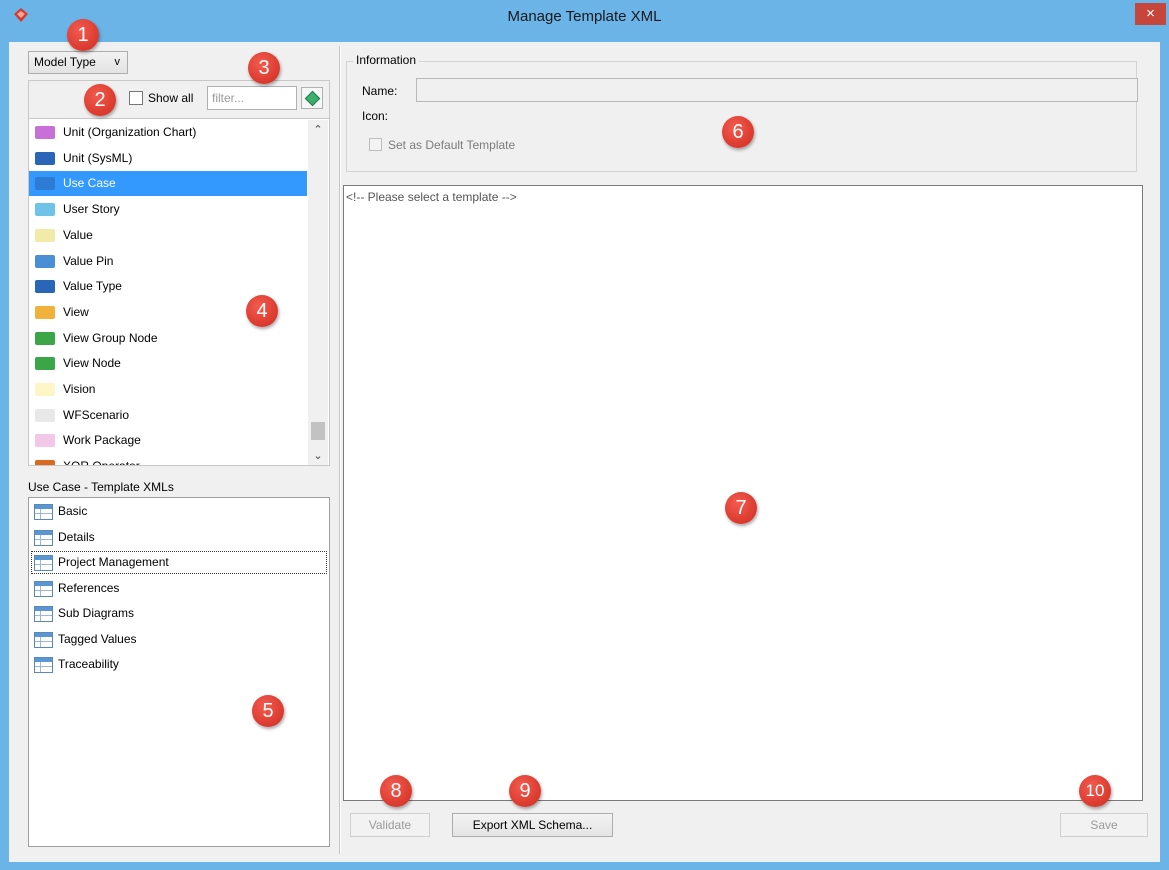 The height and width of the screenshot is (870, 1169). I want to click on unit-sysml-icon, so click(45, 158).